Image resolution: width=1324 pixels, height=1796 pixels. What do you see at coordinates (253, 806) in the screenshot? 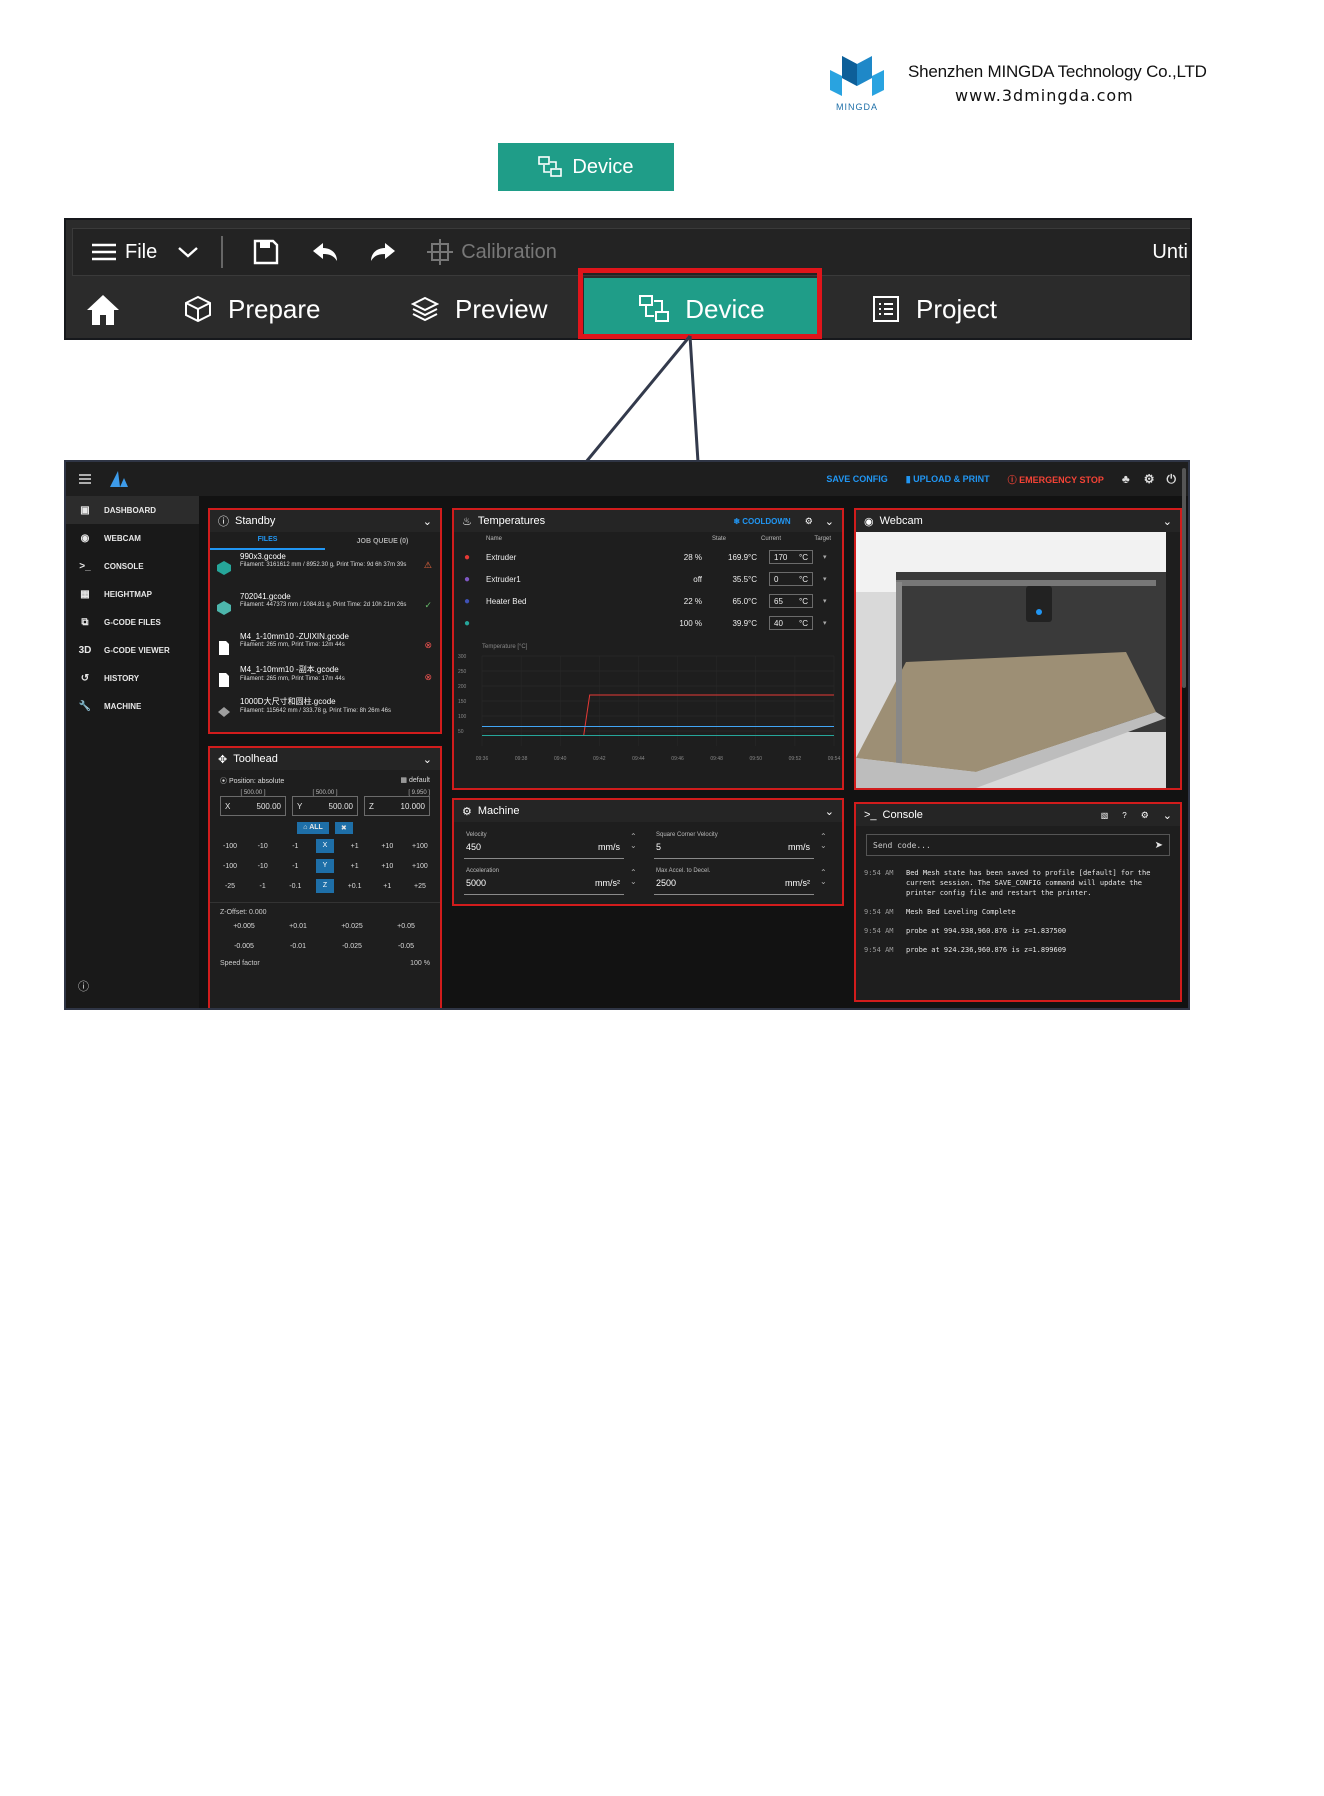
I see `x-position-field: X 500.00` at bounding box center [253, 806].